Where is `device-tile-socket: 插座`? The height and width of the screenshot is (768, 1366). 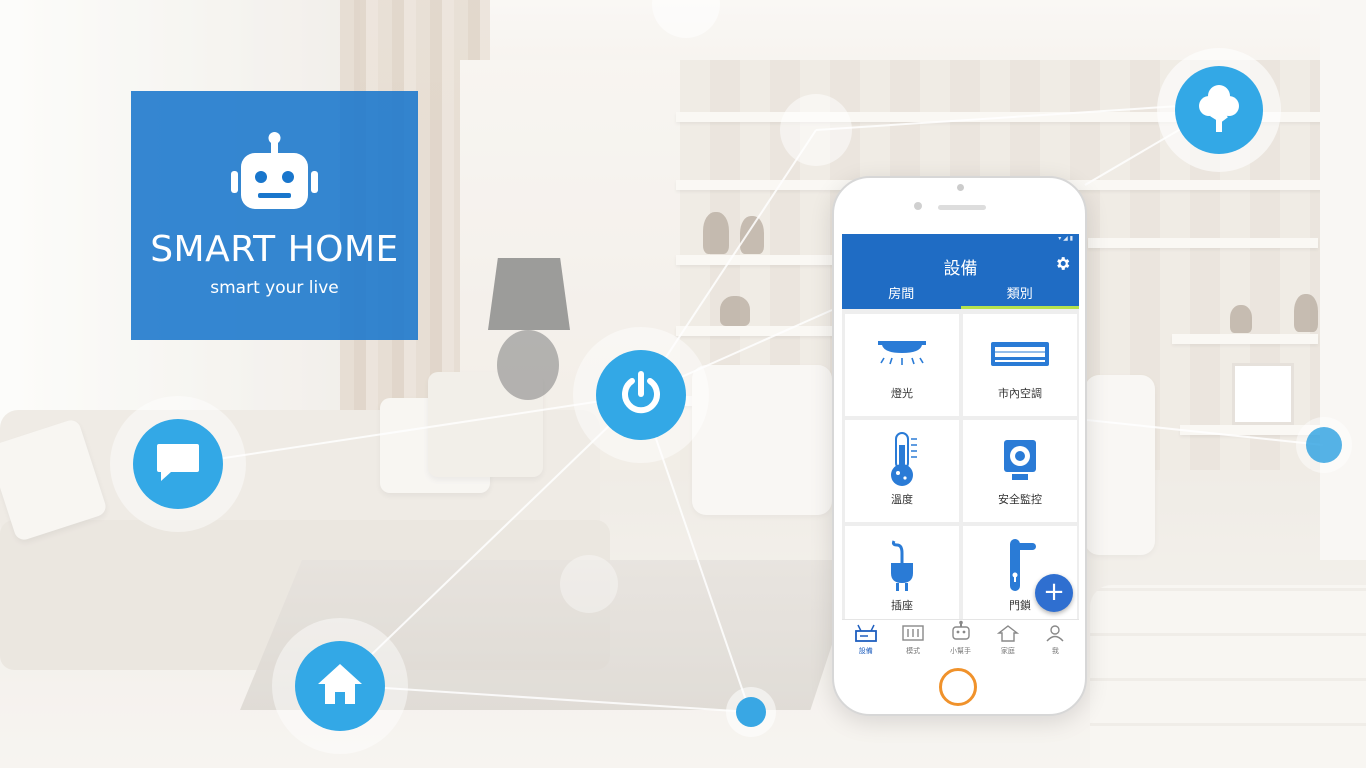
device-tile-socket: 插座 is located at coordinates (902, 577).